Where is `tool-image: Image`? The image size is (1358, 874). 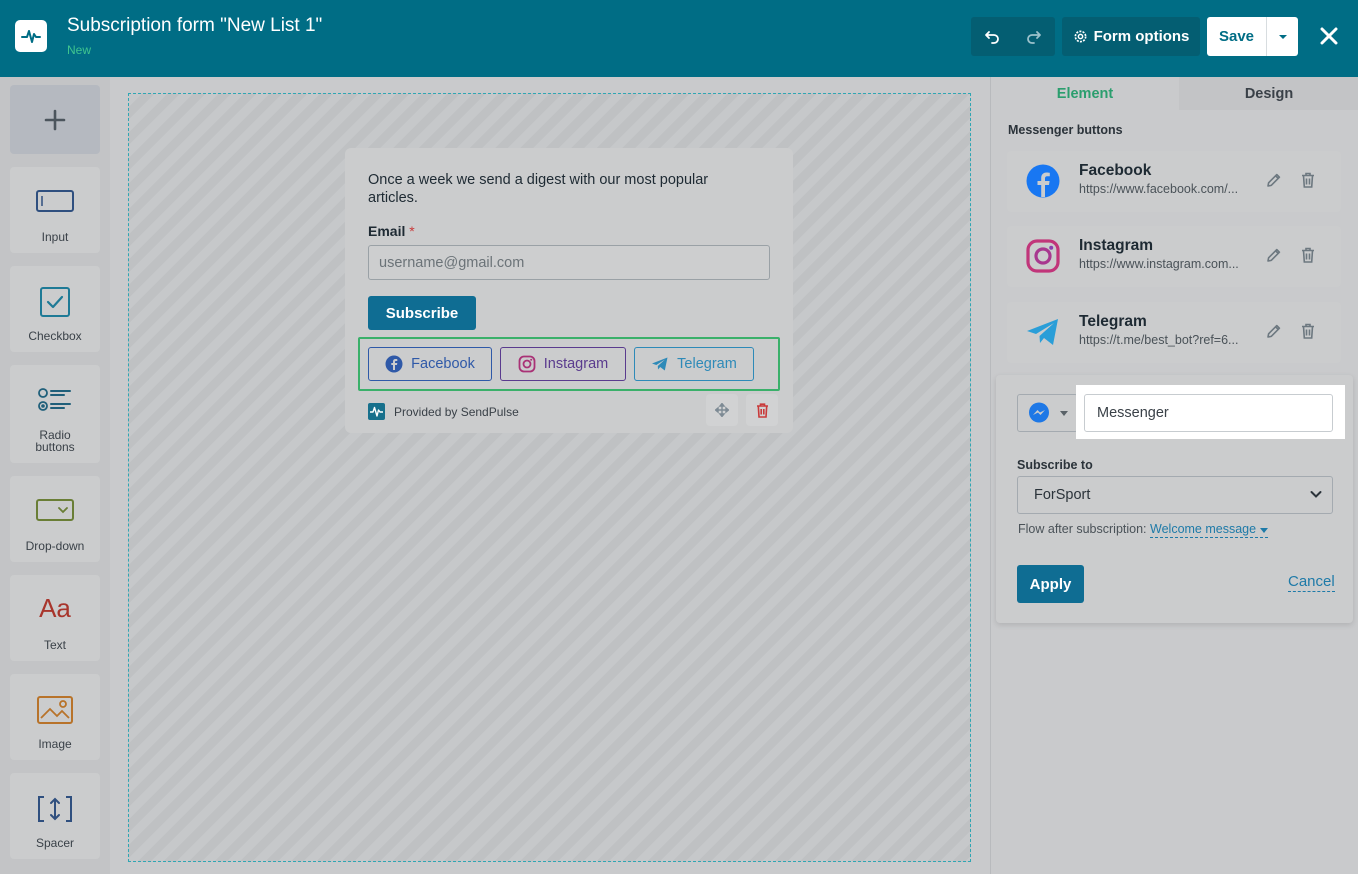
tool-image: Image is located at coordinates (55, 717).